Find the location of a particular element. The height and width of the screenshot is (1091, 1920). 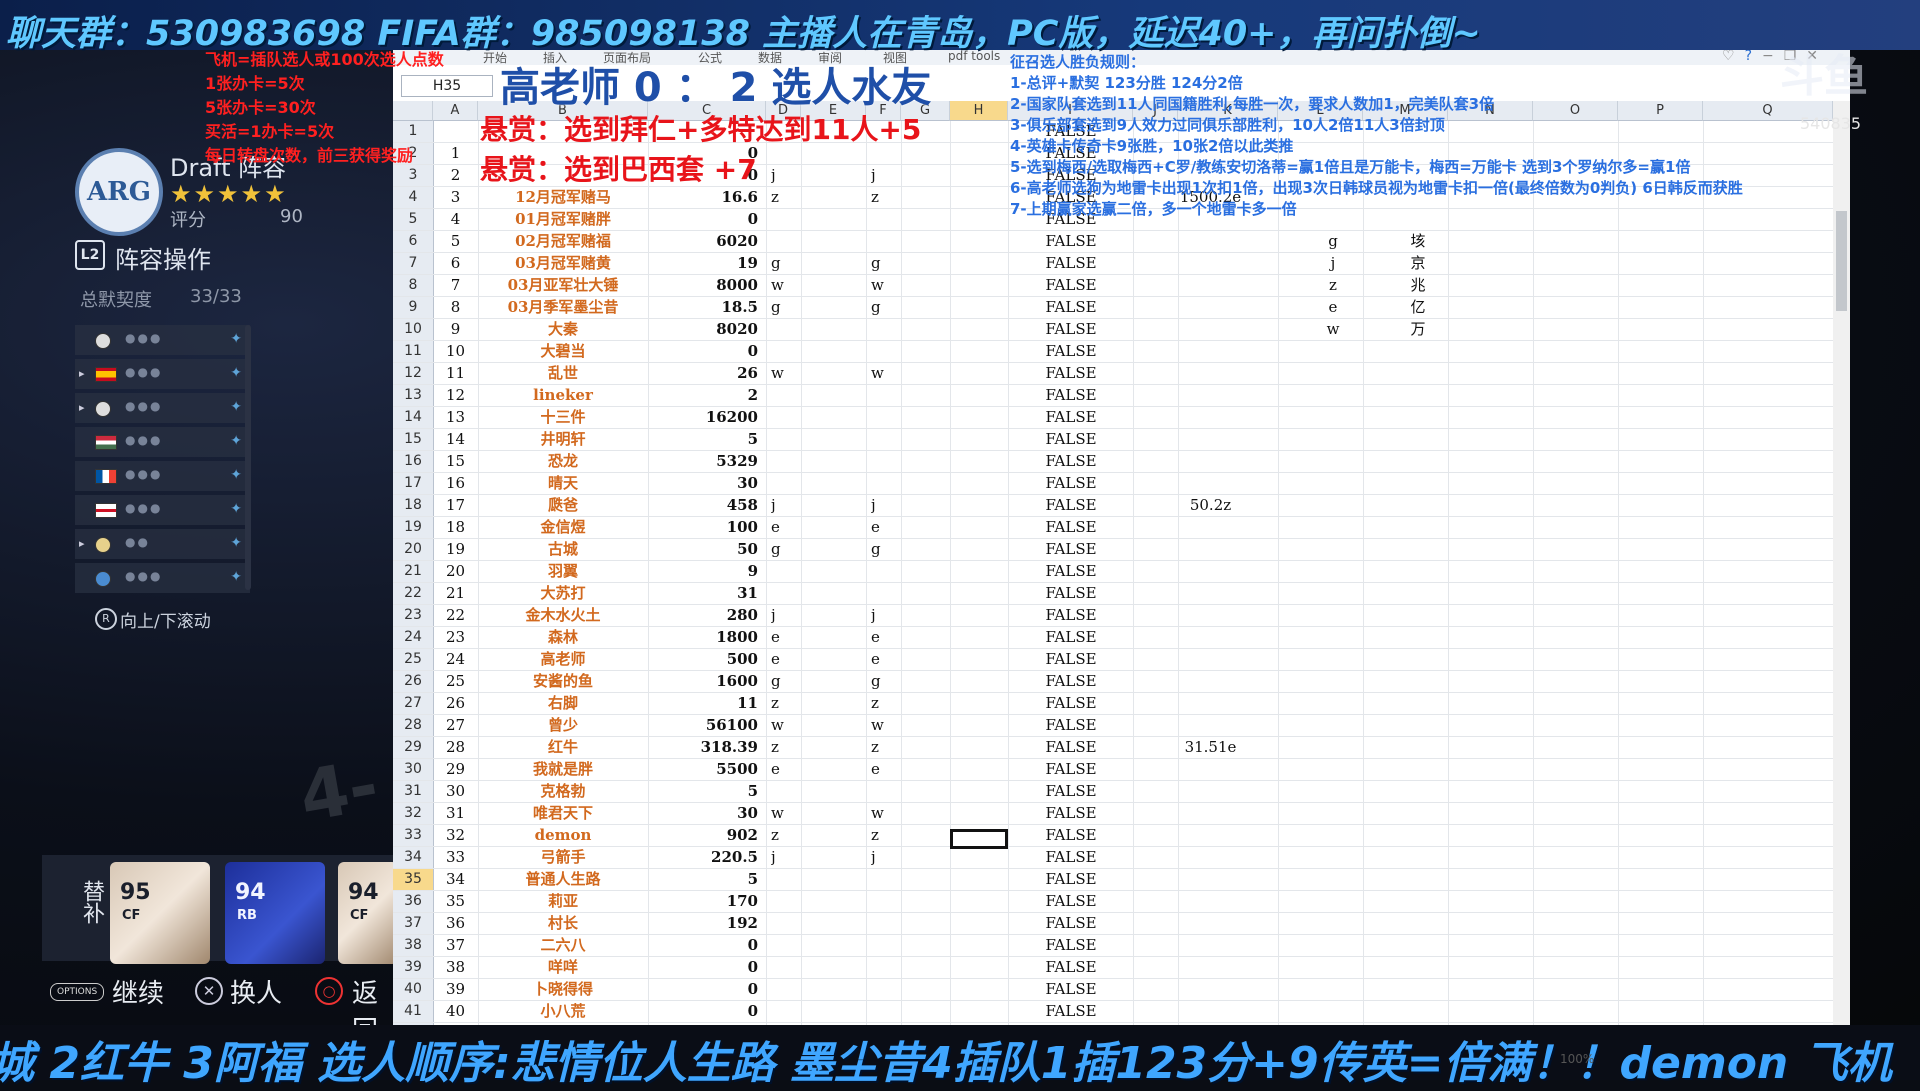

cell-c: 5500 is located at coordinates (703, 769).